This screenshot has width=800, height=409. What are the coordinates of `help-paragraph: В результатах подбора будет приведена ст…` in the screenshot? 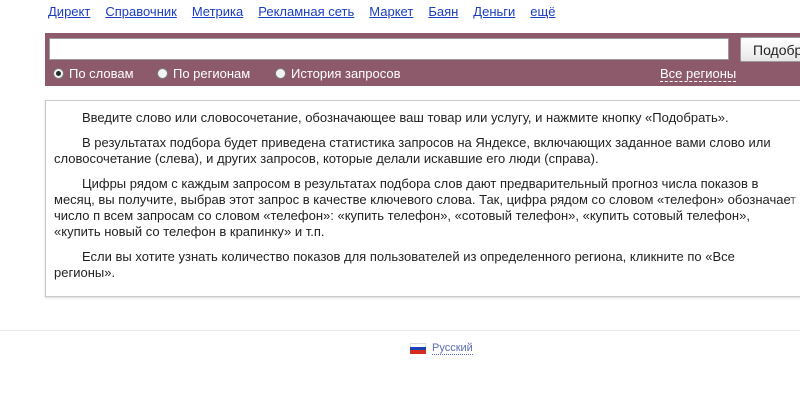 It's located at (412, 150).